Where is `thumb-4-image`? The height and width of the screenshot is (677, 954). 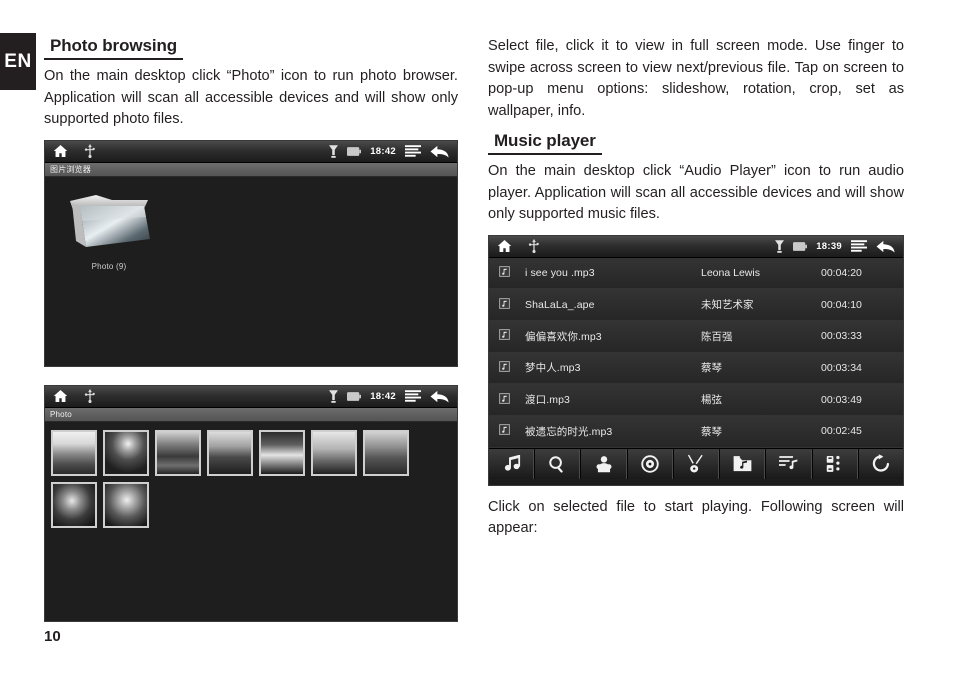
thumb-4-image is located at coordinates (230, 452).